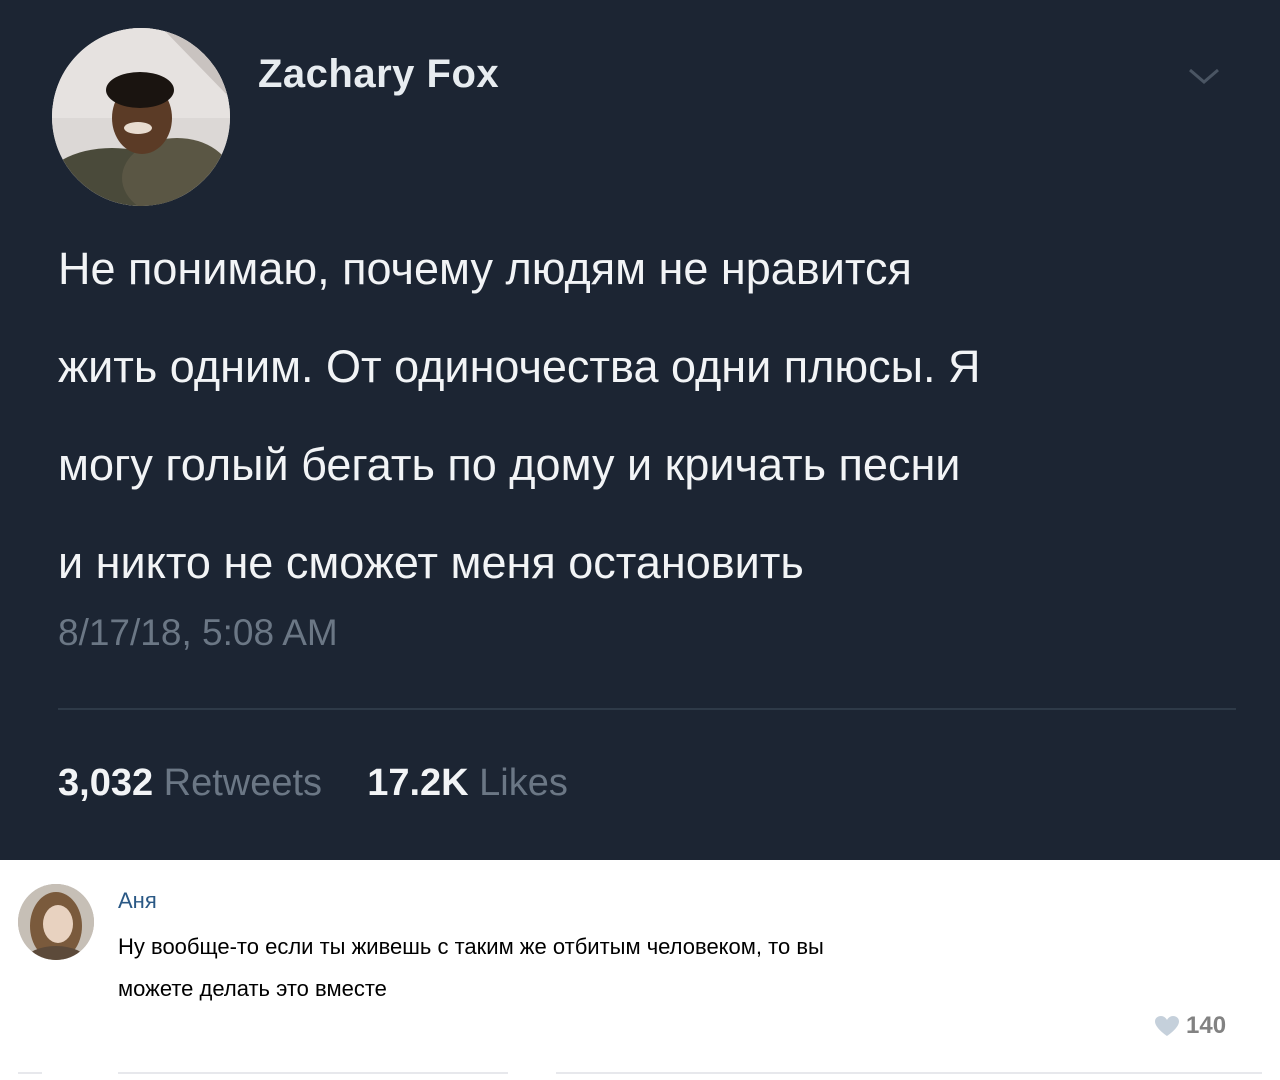  Describe the element at coordinates (647, 709) in the screenshot. I see `tweet-divider` at that location.